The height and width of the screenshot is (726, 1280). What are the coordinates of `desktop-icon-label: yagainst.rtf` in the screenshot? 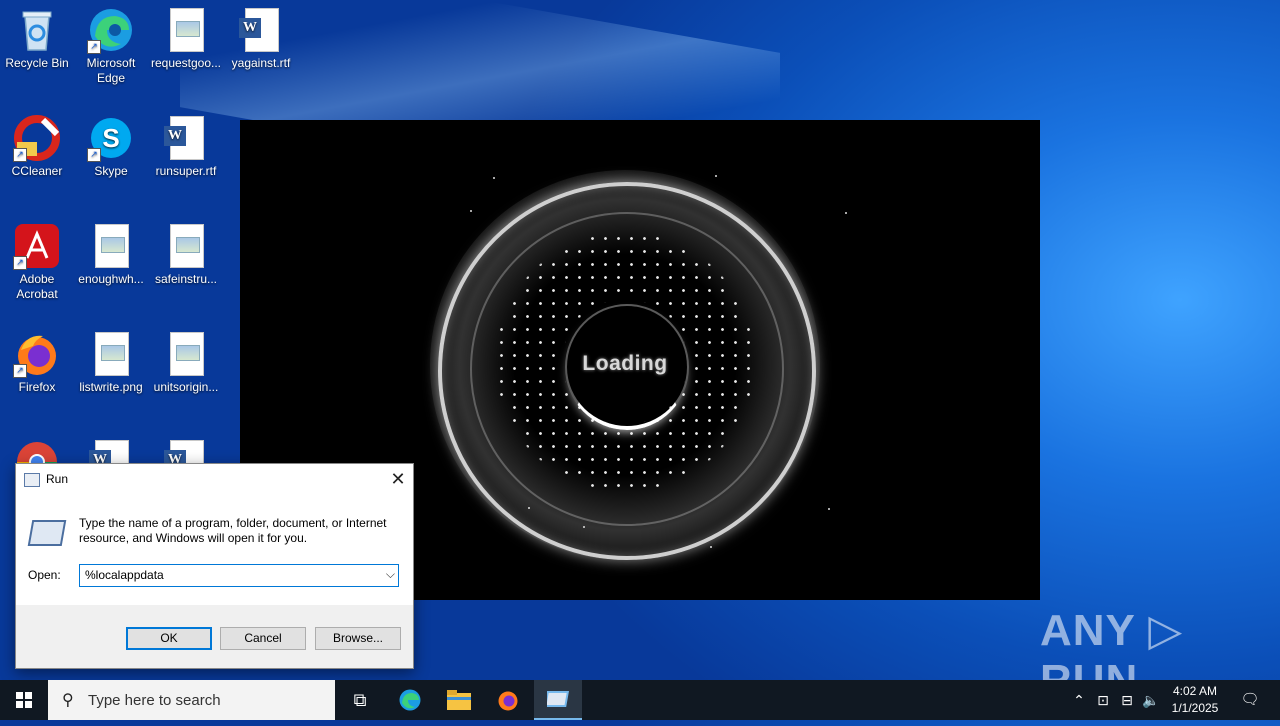 It's located at (261, 63).